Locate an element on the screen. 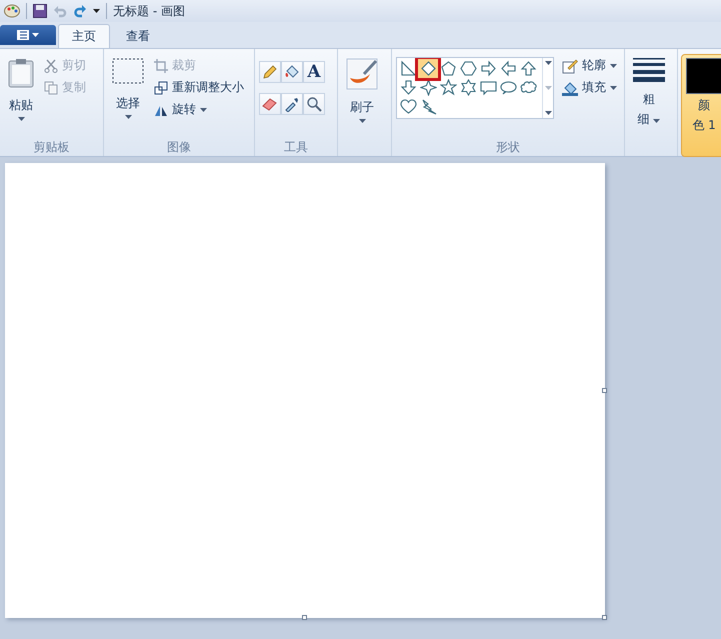 This screenshot has height=639, width=721. size-button: 粗 细 is located at coordinates (649, 105).